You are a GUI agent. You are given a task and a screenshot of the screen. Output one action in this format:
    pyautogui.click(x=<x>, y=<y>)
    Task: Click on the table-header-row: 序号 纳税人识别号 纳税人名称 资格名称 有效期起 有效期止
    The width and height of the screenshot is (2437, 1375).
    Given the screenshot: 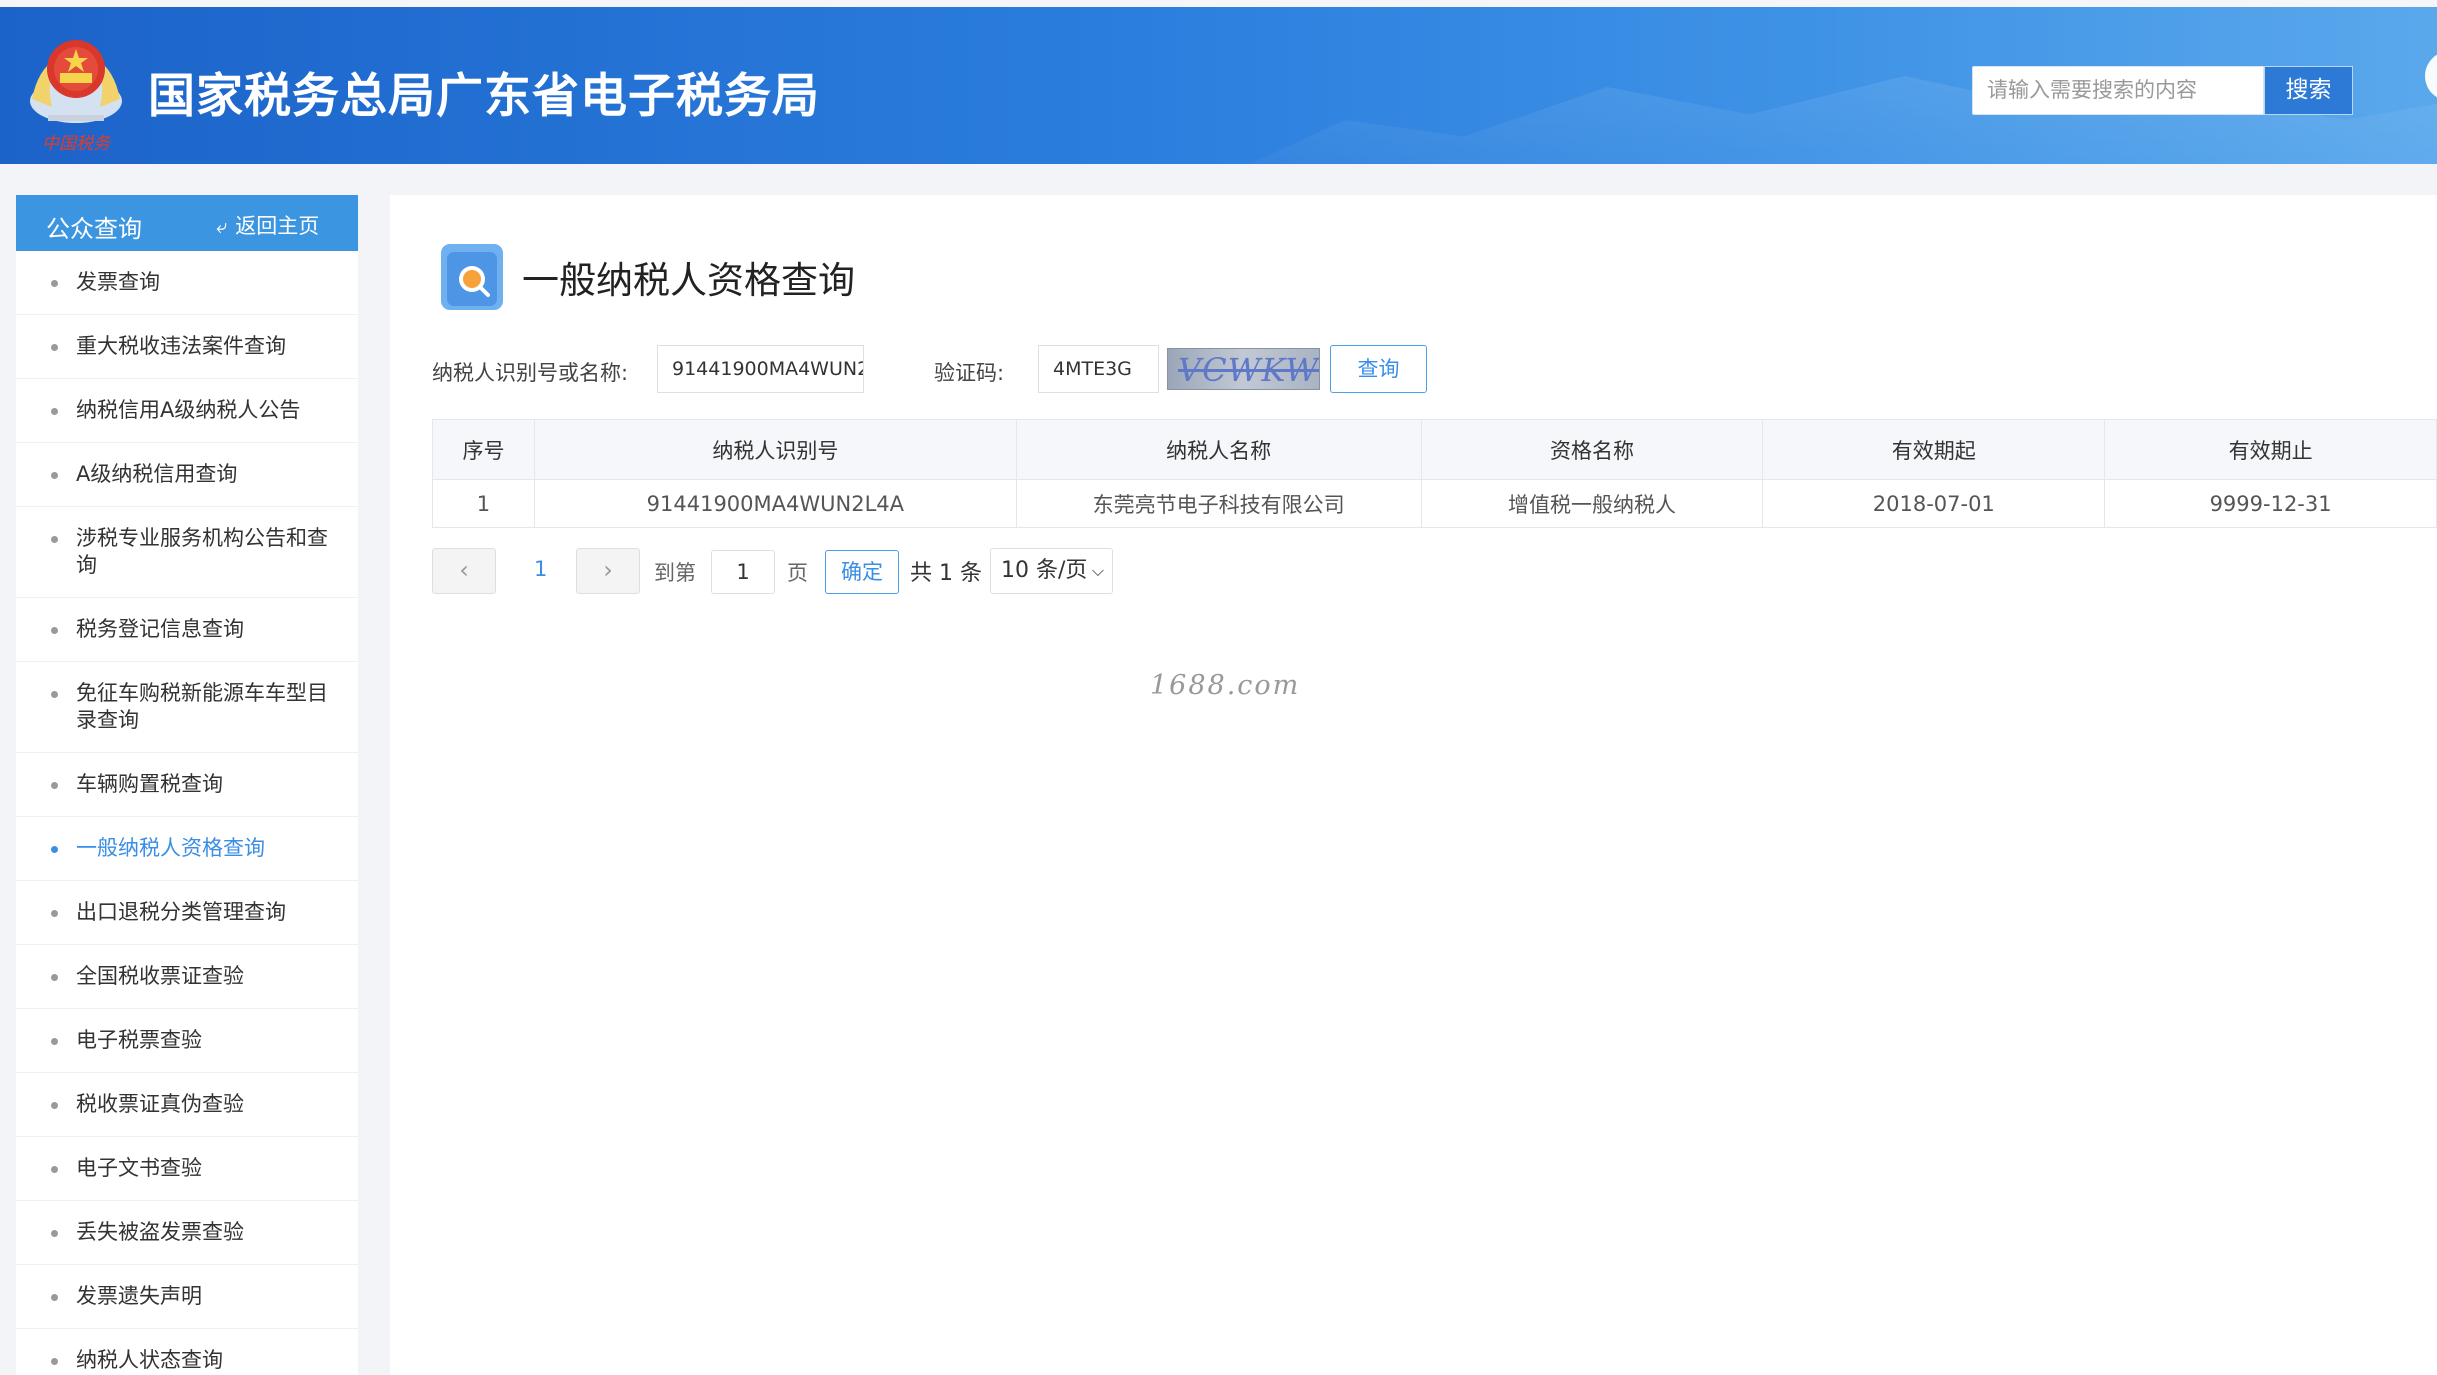 What is the action you would take?
    pyautogui.click(x=1434, y=449)
    